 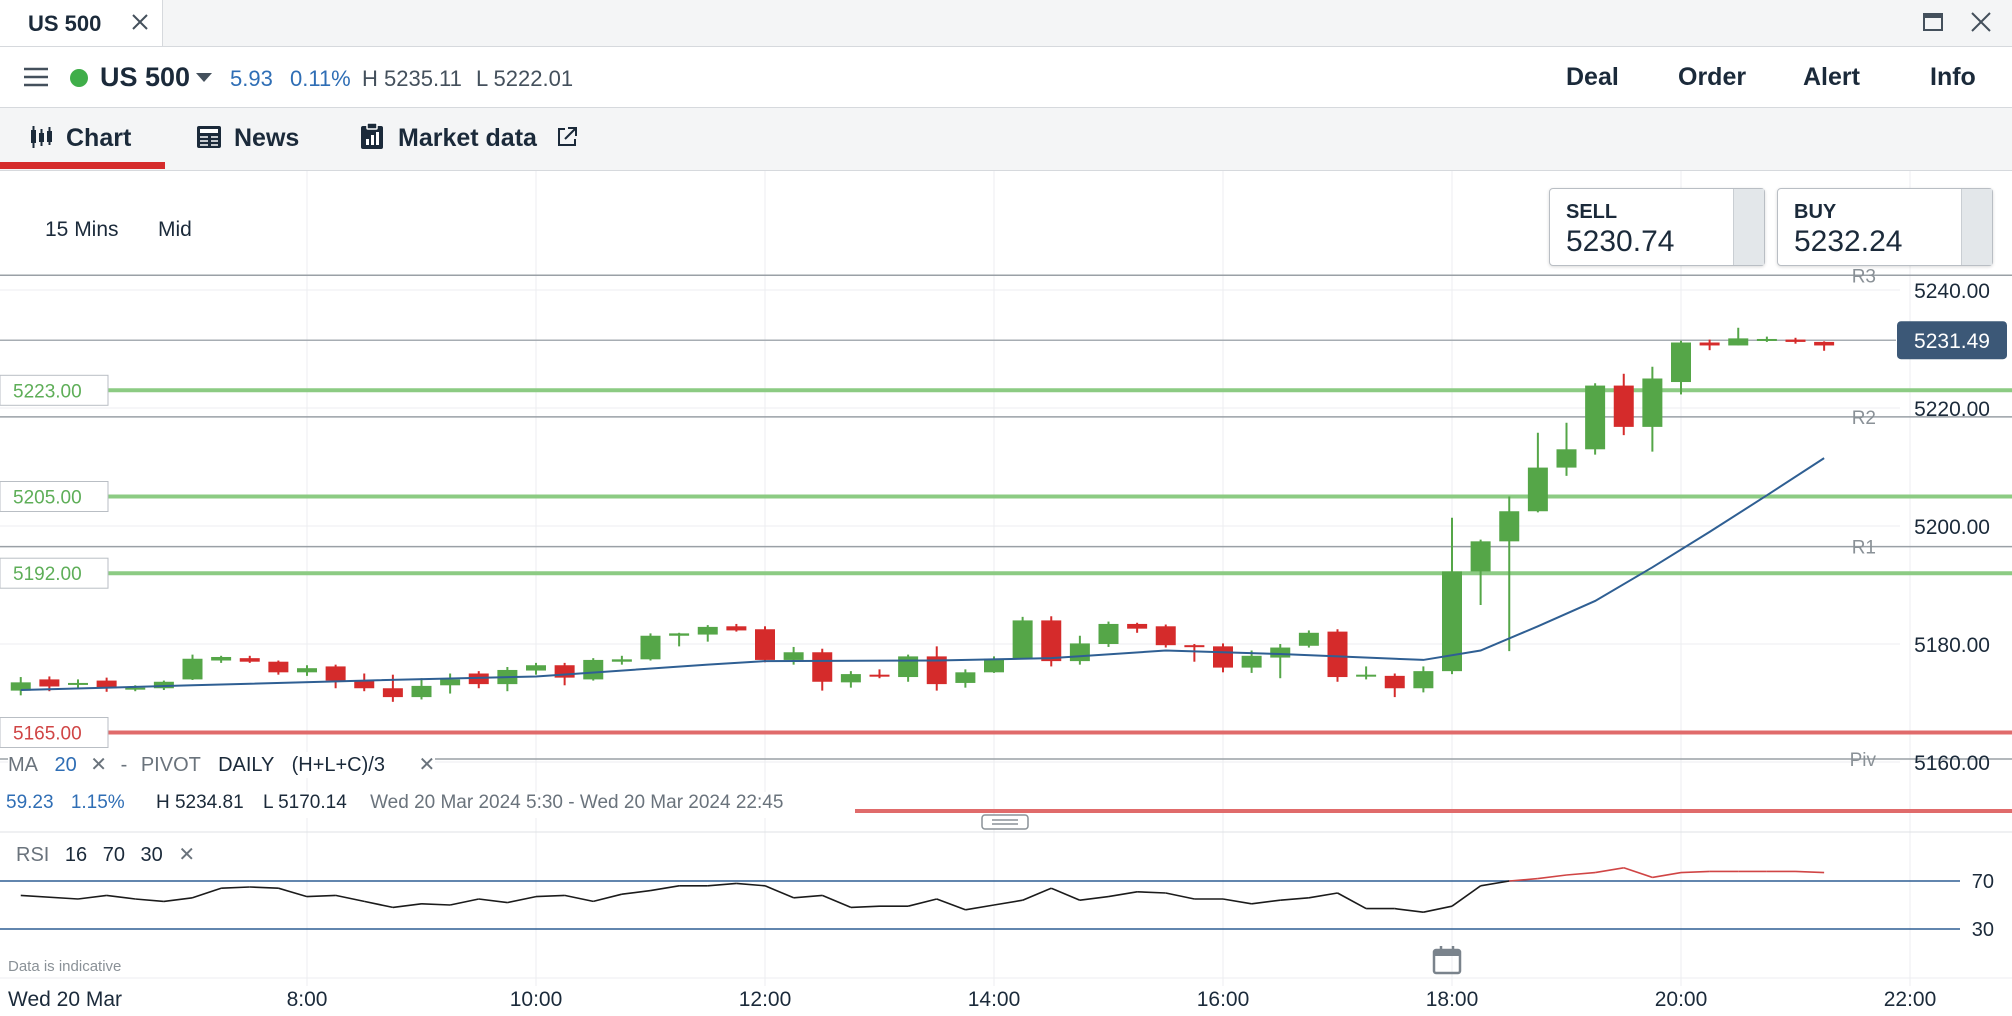 What do you see at coordinates (994, 999) in the screenshot?
I see `x-tick-label: 14:00` at bounding box center [994, 999].